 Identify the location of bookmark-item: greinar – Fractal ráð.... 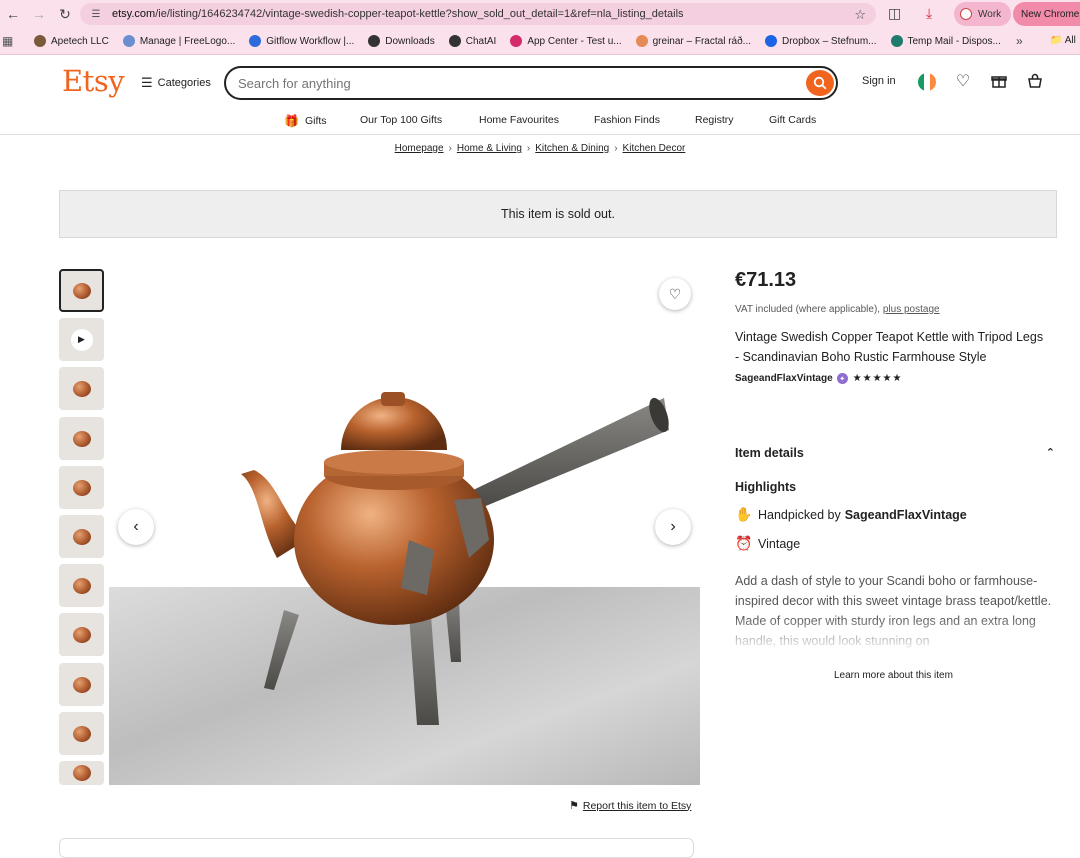
(693, 41).